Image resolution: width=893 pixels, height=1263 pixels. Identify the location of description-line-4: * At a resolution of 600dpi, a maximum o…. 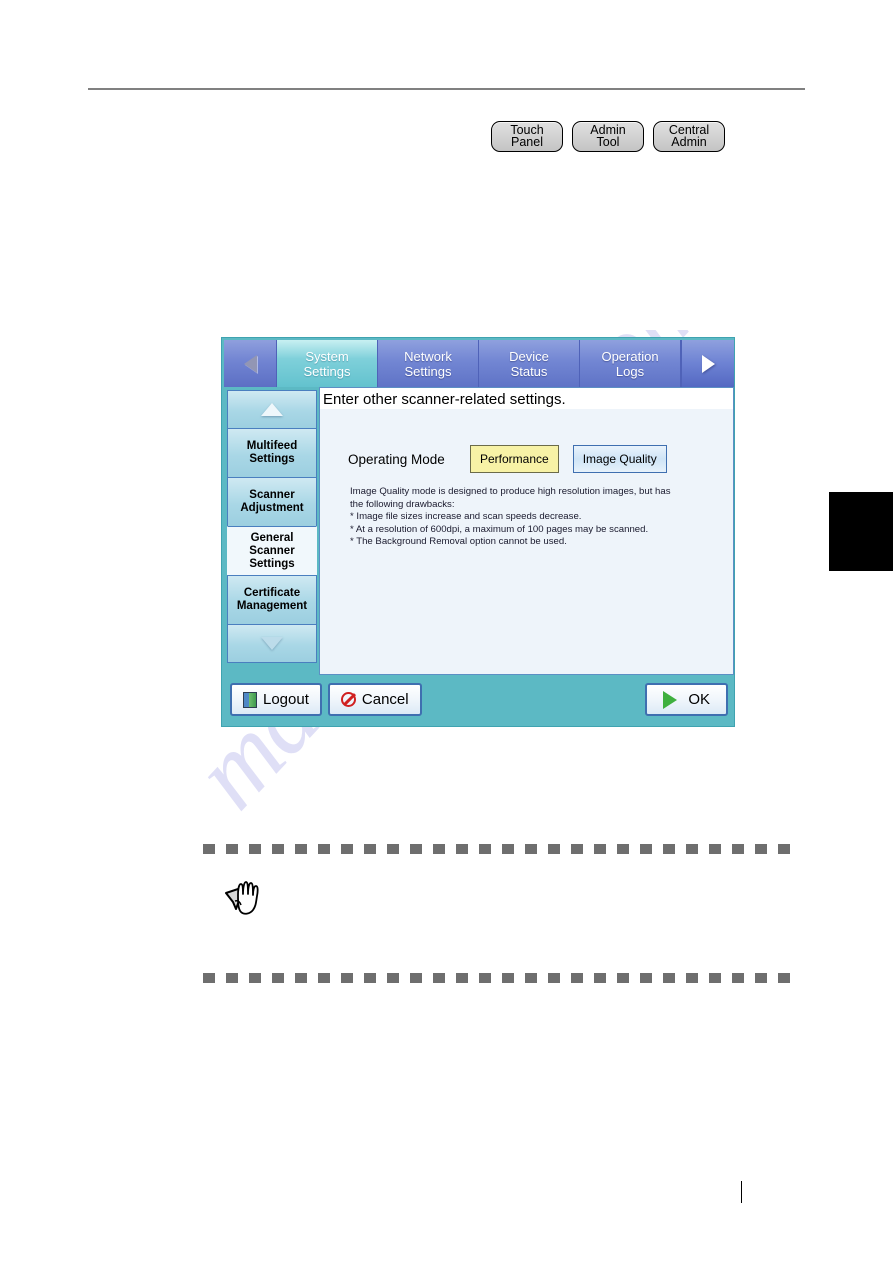
(499, 529).